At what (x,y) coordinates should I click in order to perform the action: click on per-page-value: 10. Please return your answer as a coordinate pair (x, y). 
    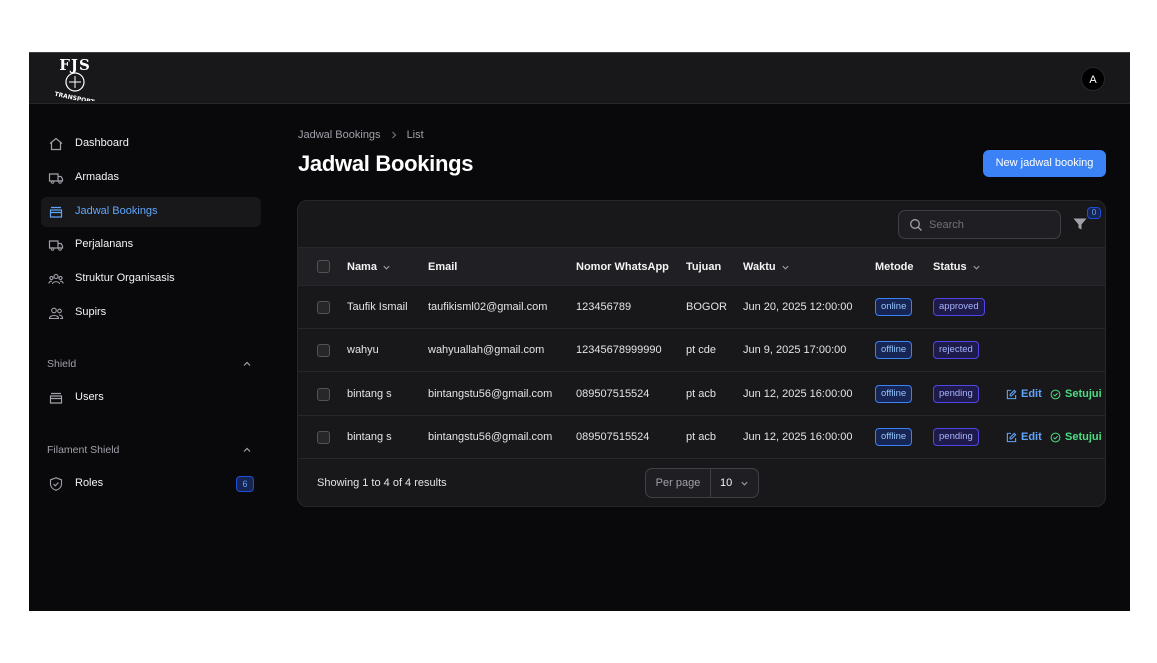
    Looking at the image, I should click on (734, 483).